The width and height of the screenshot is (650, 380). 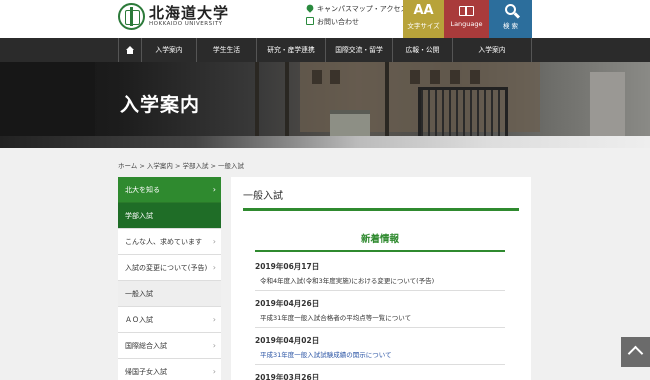 I want to click on page-title: 入学案内, so click(x=160, y=105).